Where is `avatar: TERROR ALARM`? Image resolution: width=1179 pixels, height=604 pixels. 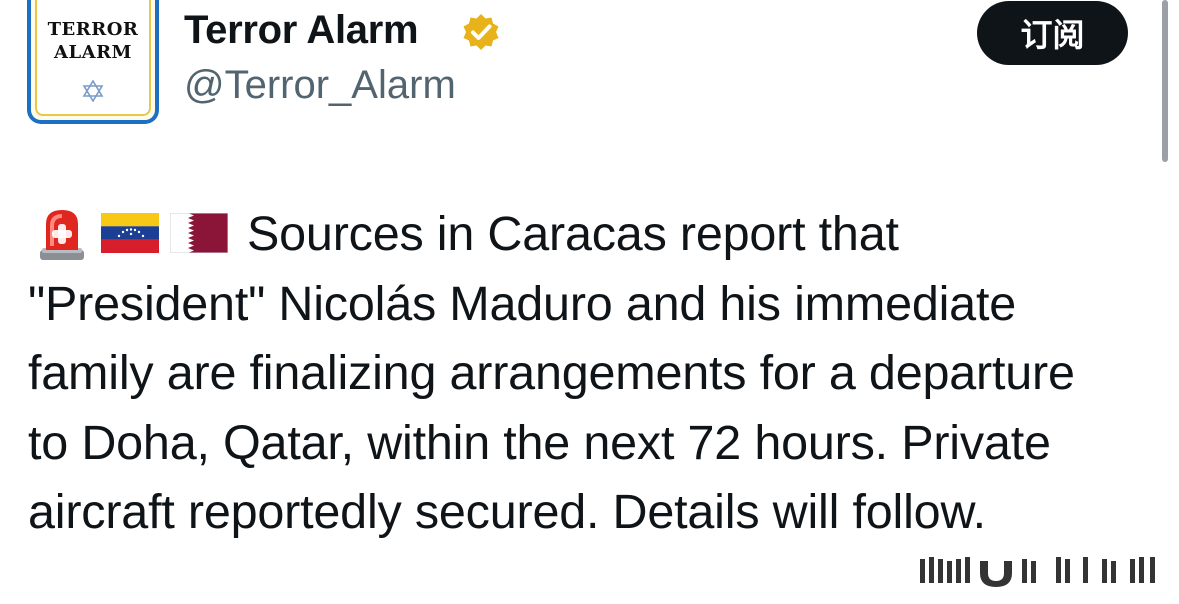 avatar: TERROR ALARM is located at coordinates (93, 62).